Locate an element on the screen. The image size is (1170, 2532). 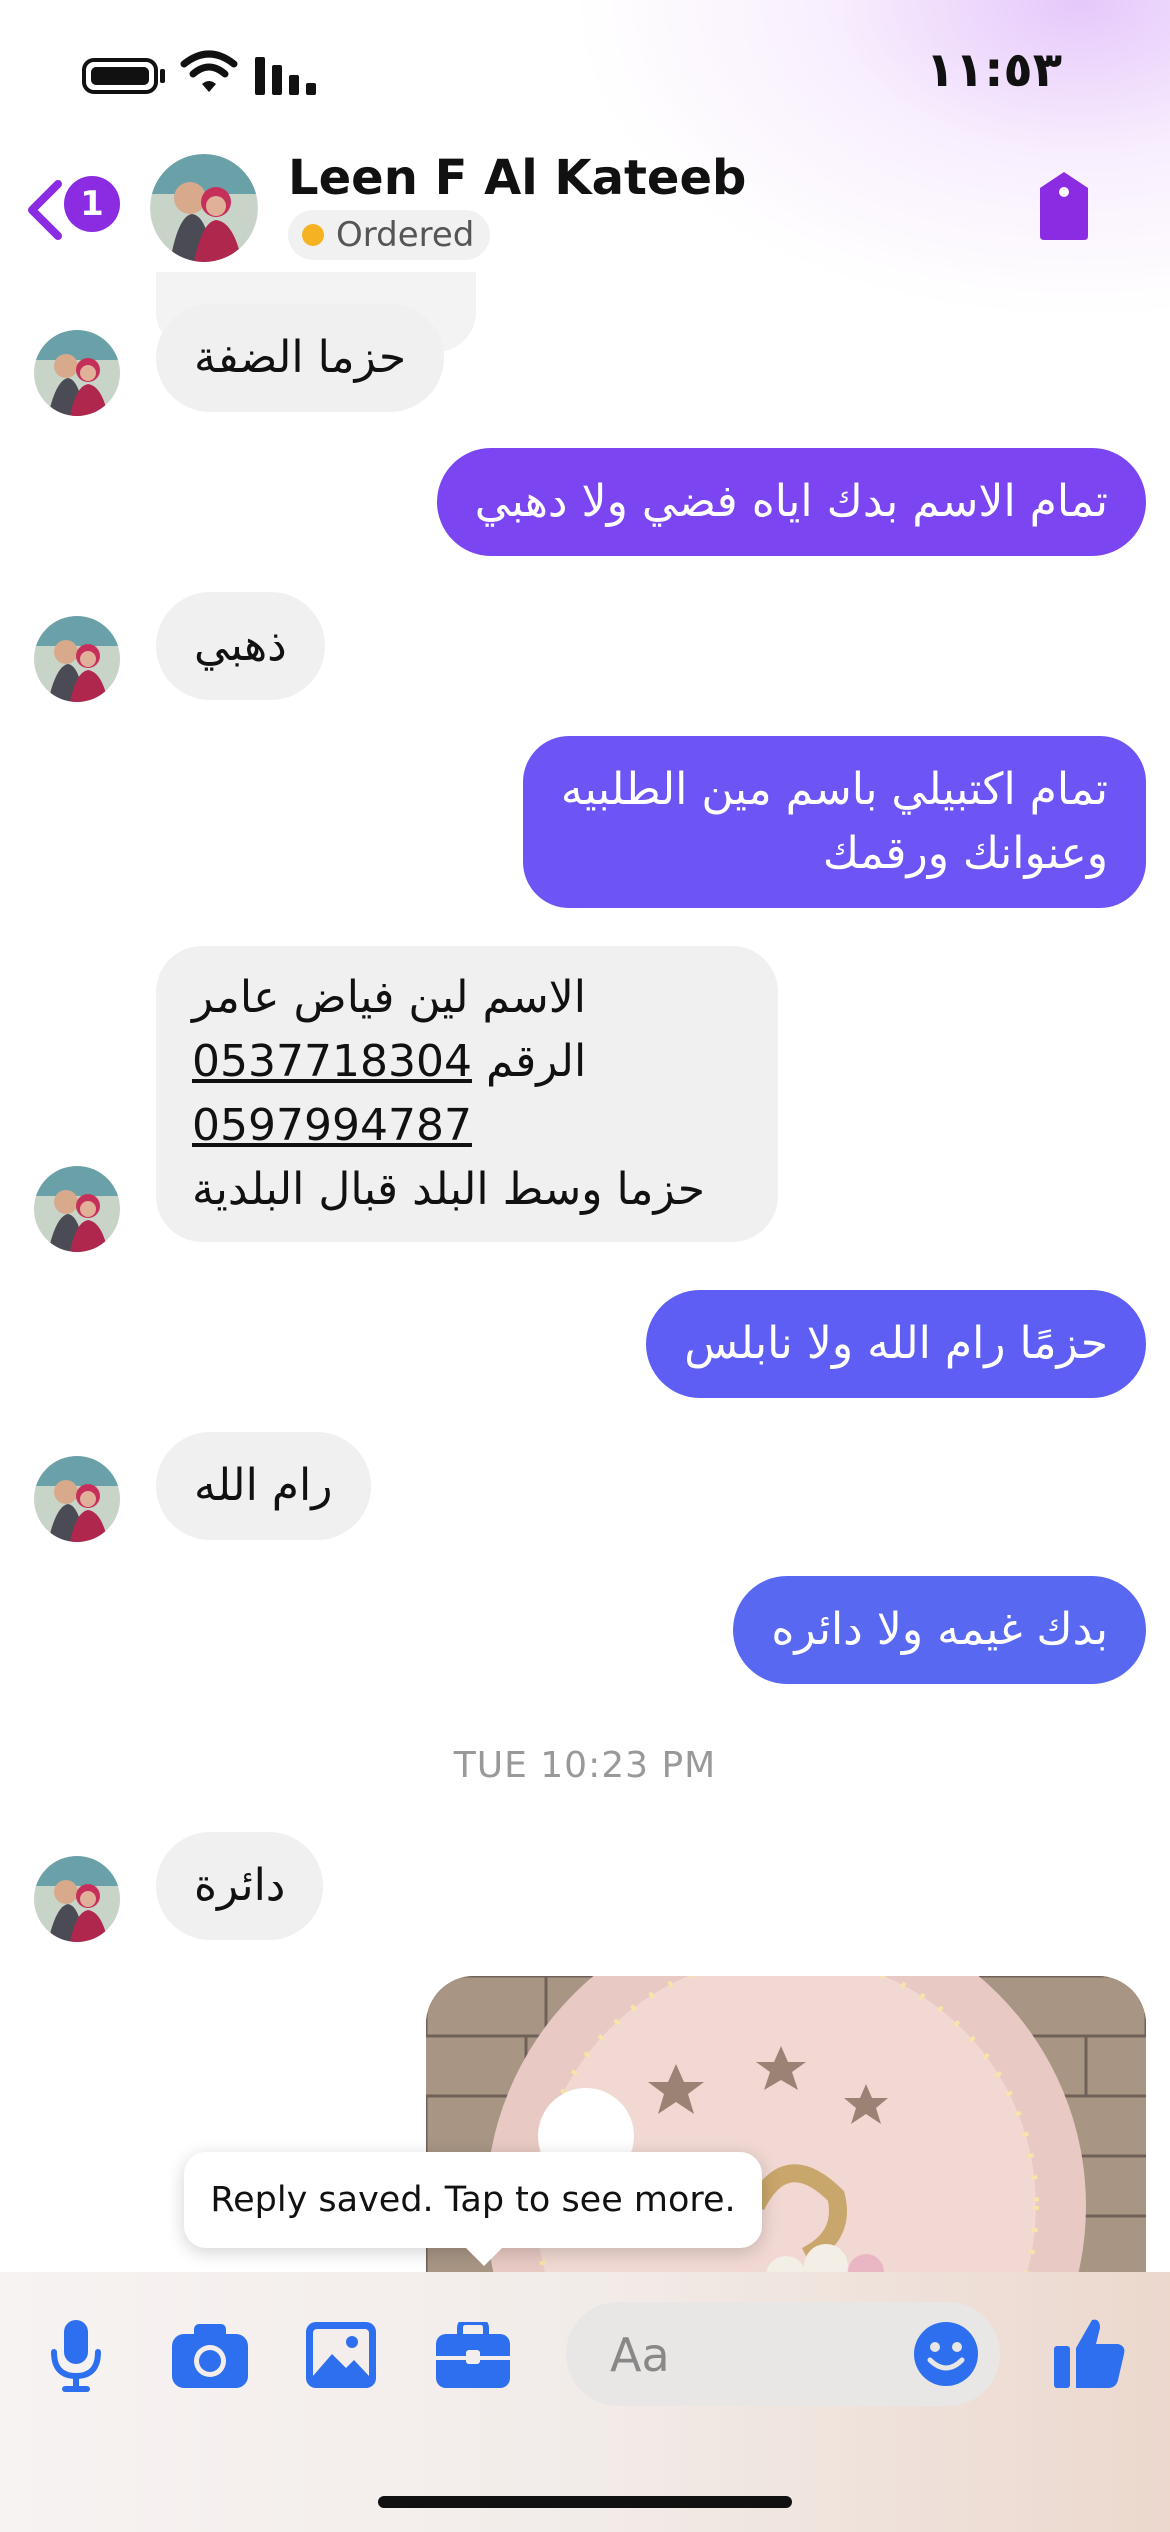
tag-icon is located at coordinates (1064, 206).